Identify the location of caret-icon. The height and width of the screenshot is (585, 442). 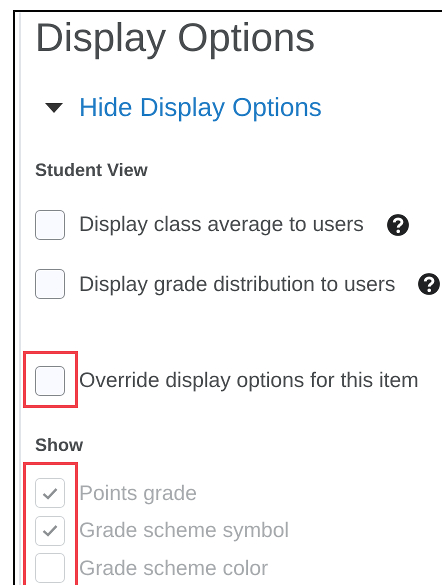
(54, 107).